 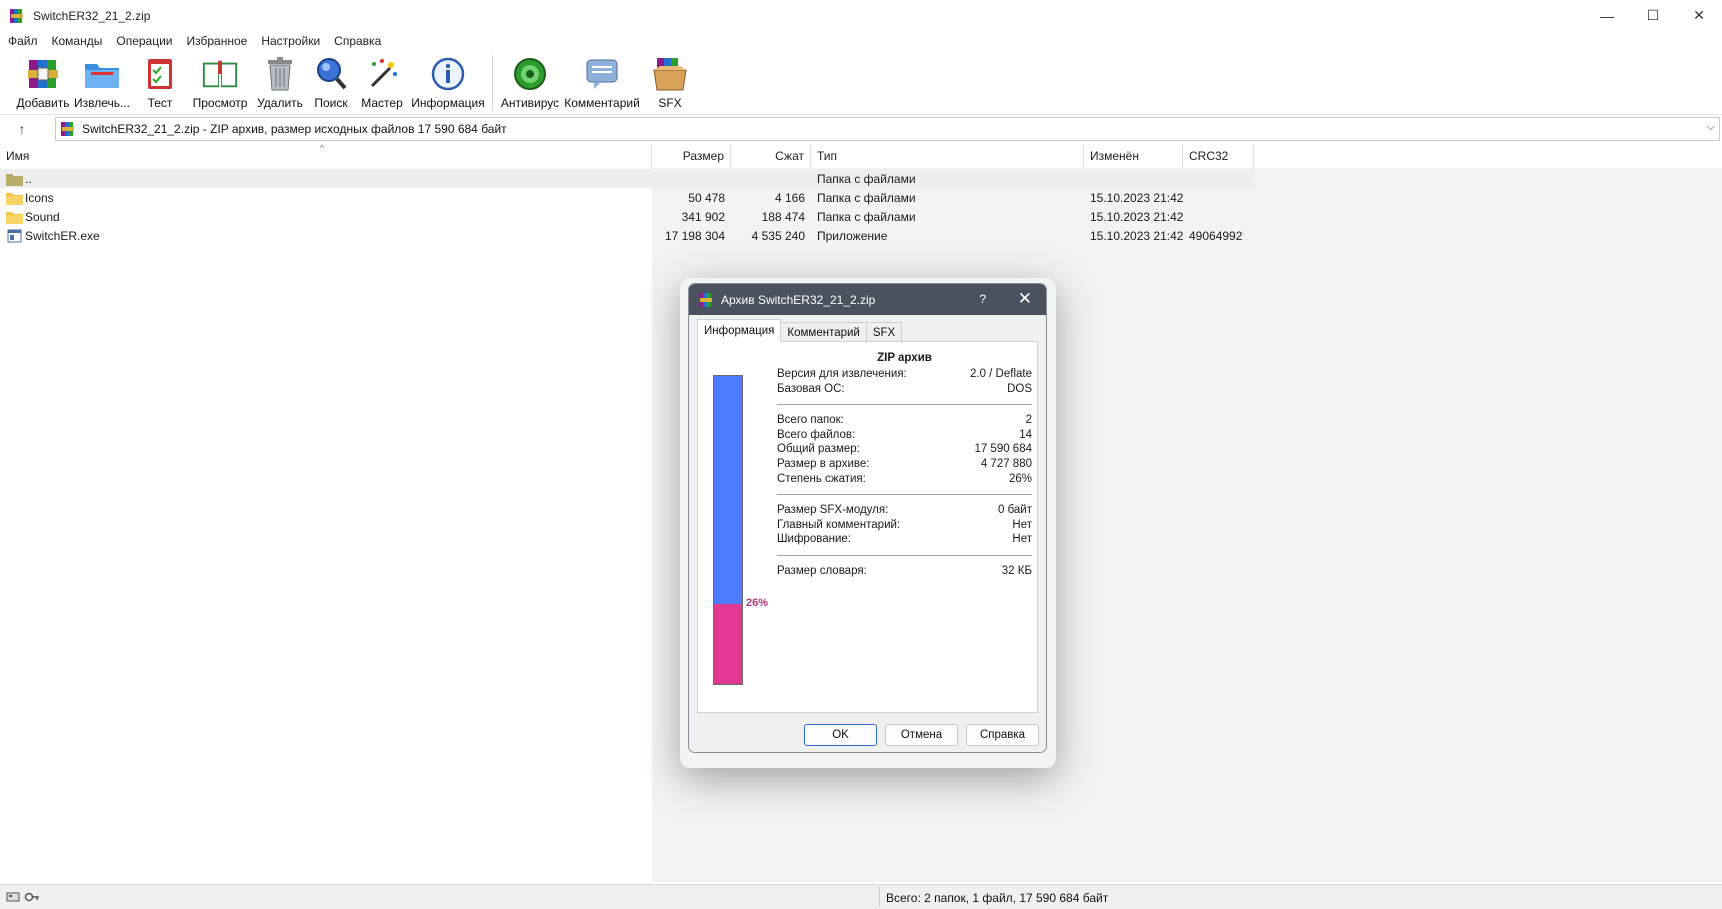 I want to click on dialog-tabs: Информация Комментарий SFX, so click(x=800, y=330).